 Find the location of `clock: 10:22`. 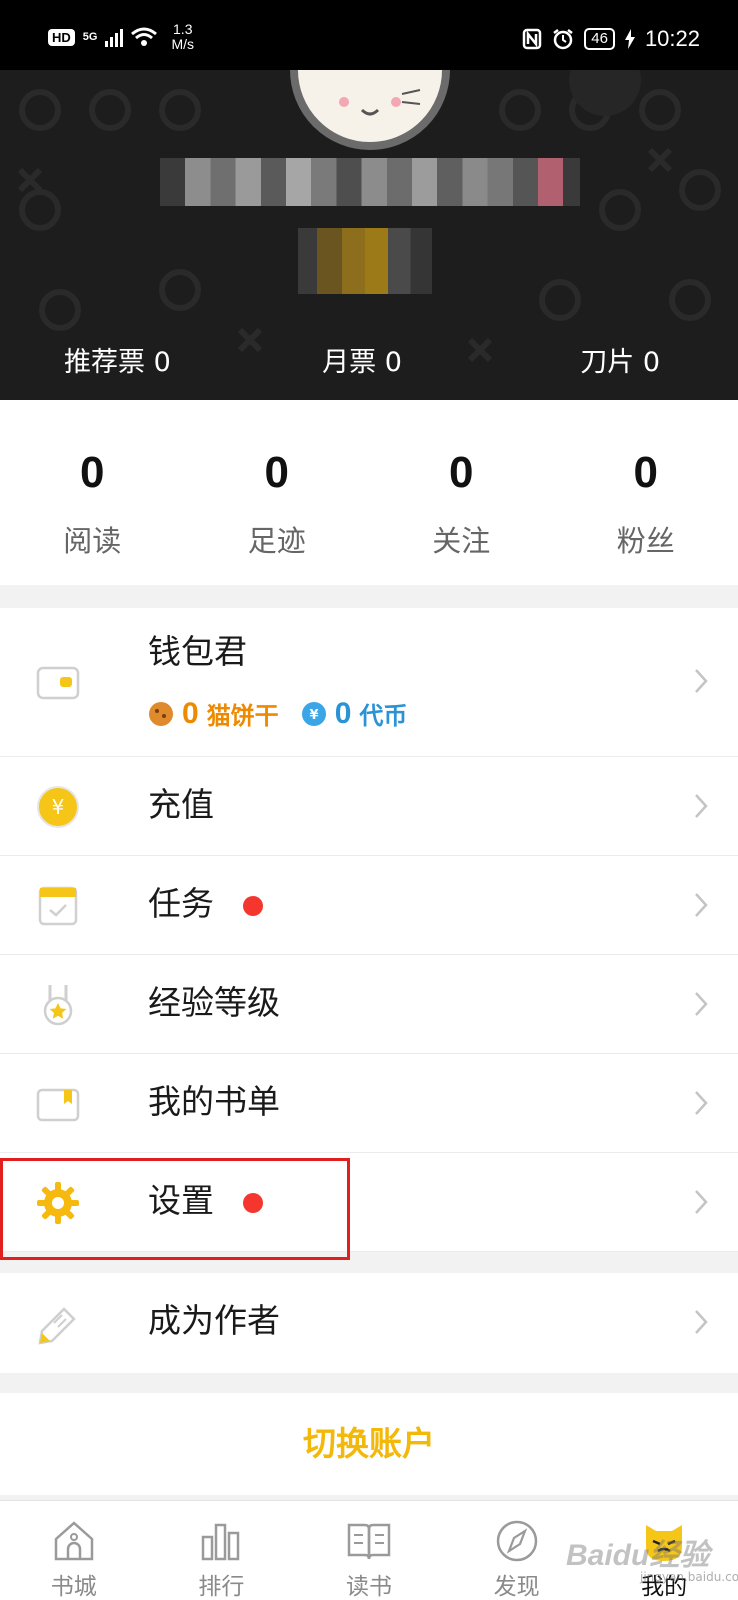

clock: 10:22 is located at coordinates (672, 38).